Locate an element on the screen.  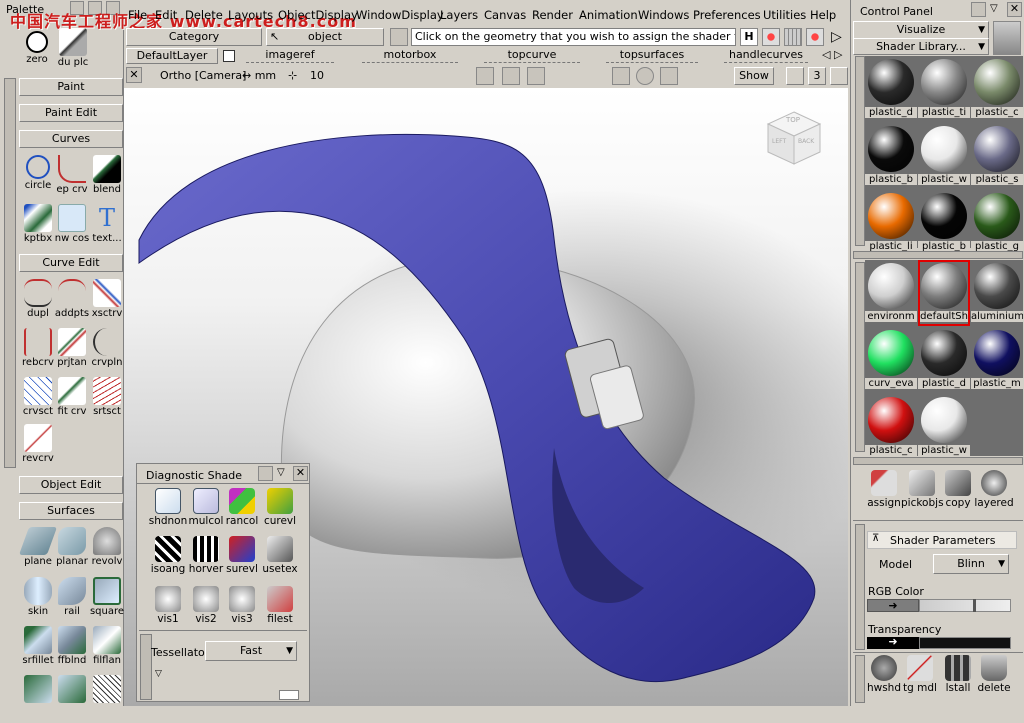
shader-swatch: aluminium is located at coordinates (997, 293).